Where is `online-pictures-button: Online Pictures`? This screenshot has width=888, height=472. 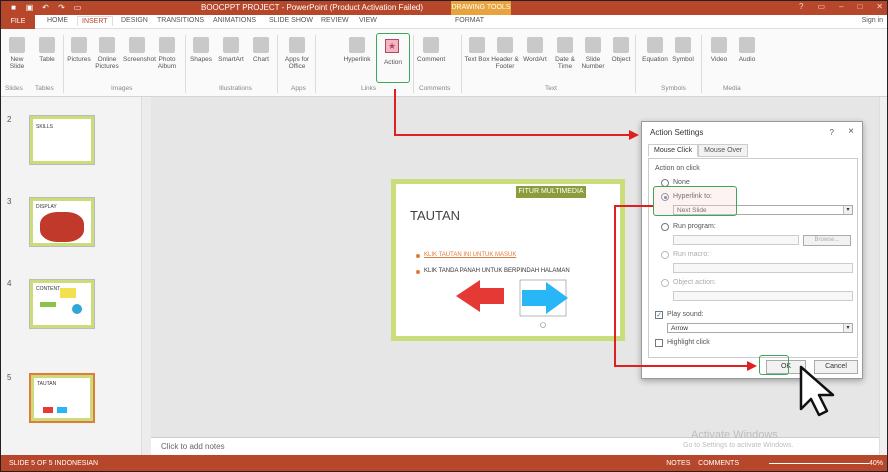
online-pictures-button: Online Pictures is located at coordinates (107, 53).